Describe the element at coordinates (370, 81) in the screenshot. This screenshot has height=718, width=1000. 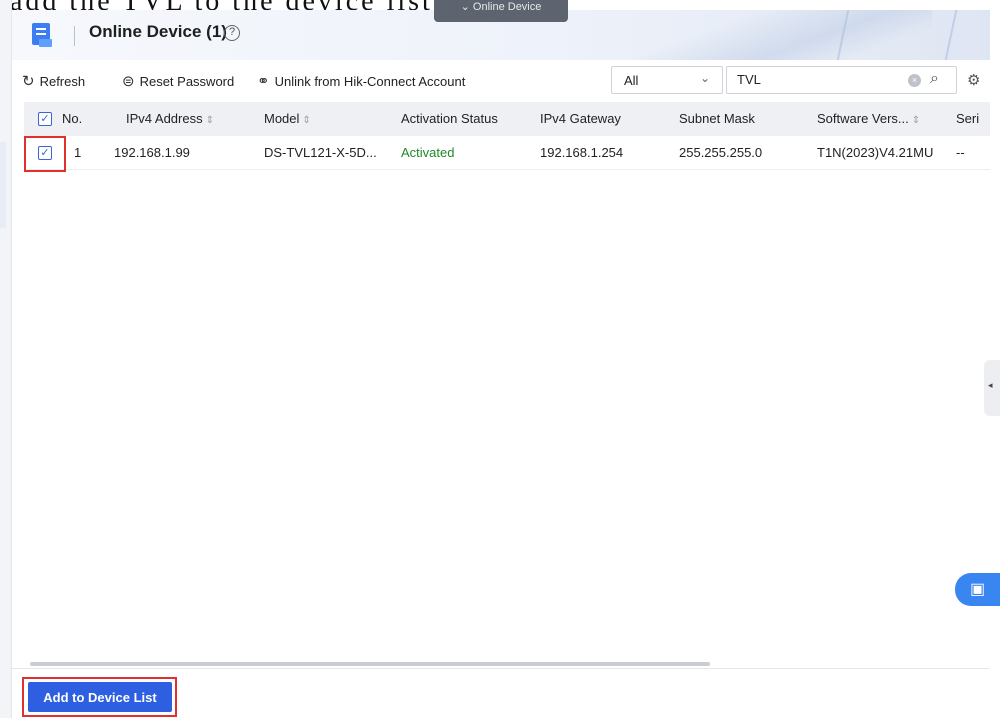
I see `unlink-label: Unlink from Hik-Connect Account` at that location.